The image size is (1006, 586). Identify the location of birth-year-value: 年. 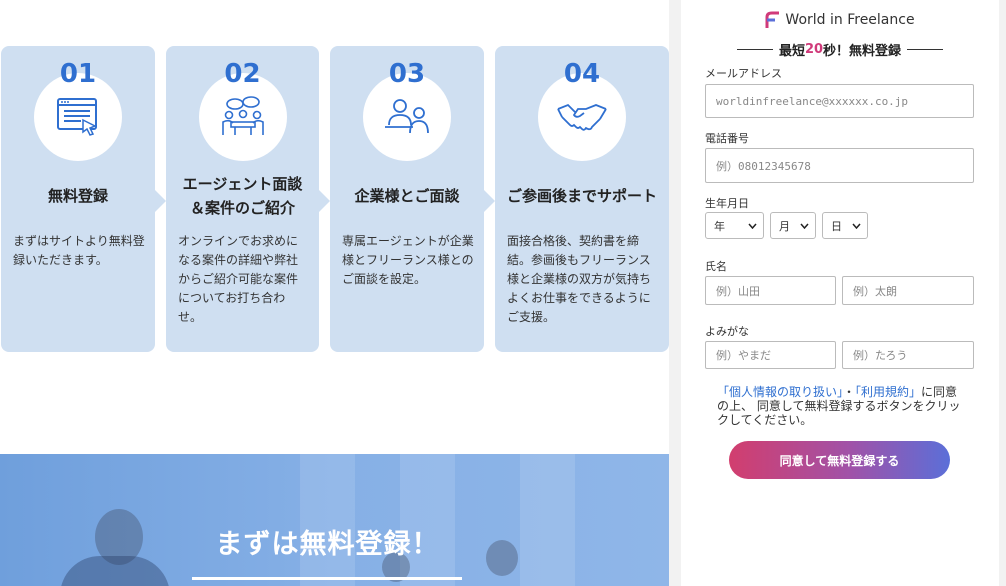
(719, 226).